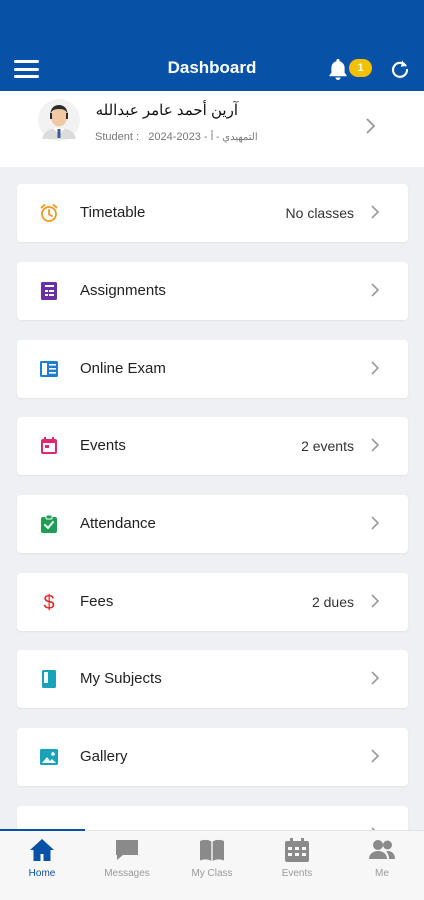  Describe the element at coordinates (338, 69) in the screenshot. I see `bell-icon` at that location.